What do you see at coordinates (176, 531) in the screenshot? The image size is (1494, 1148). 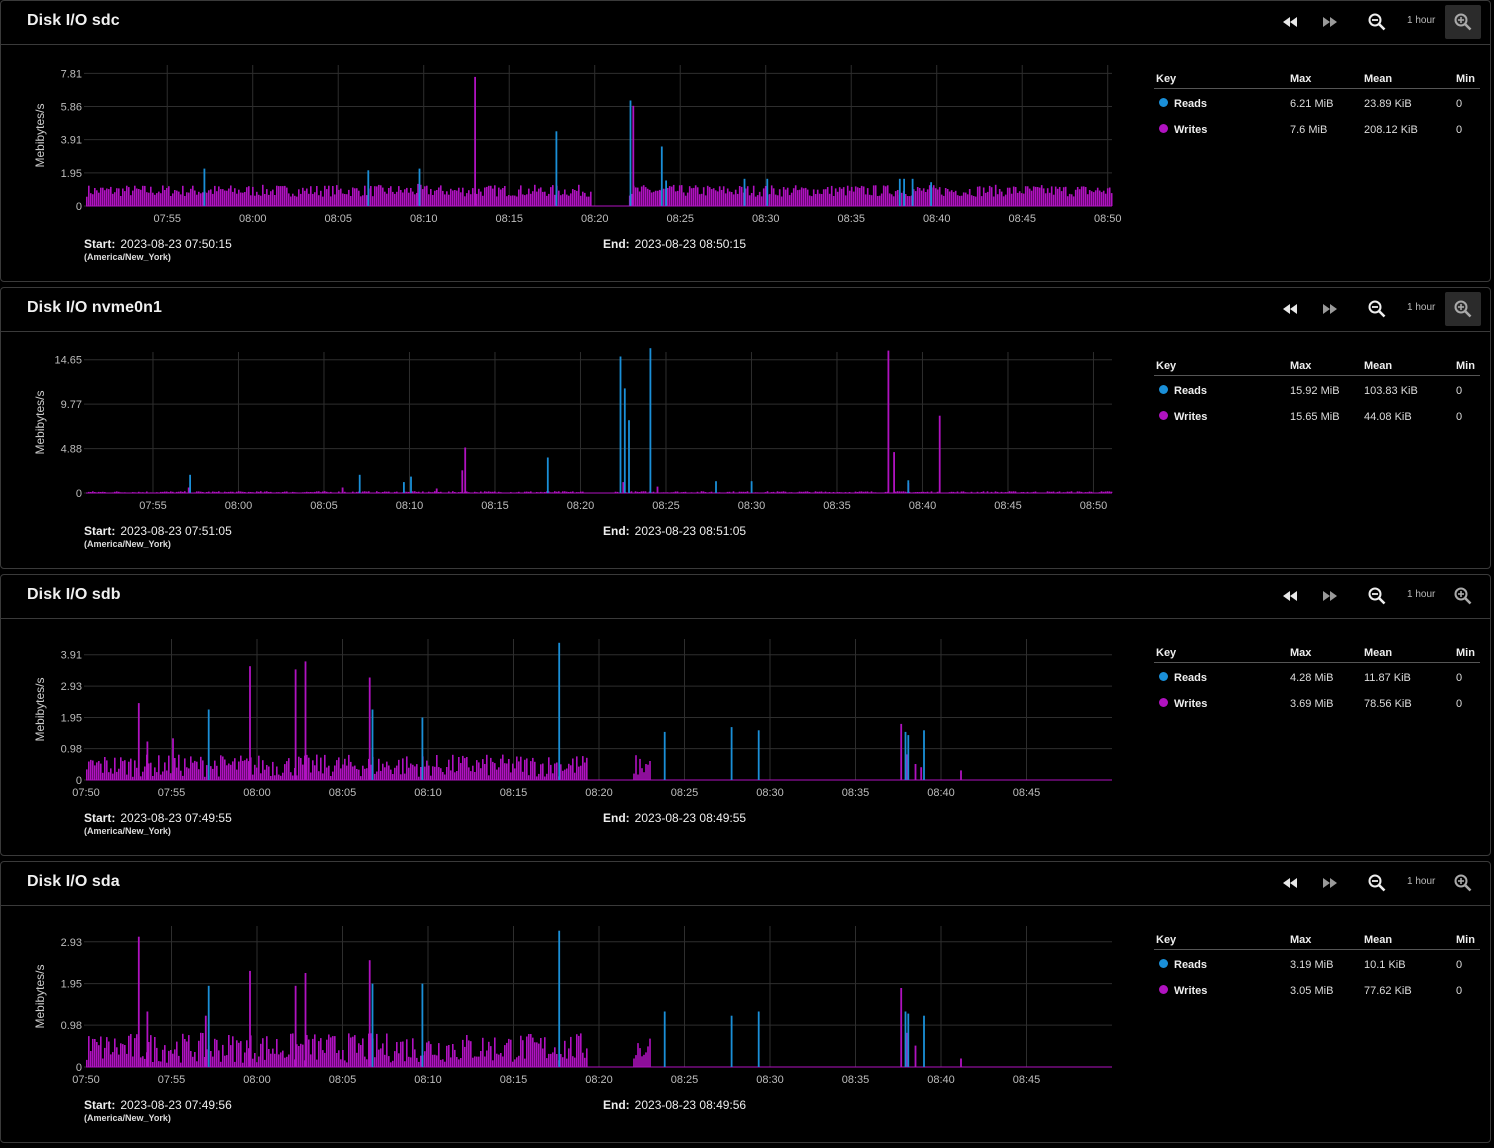 I see `start-value: 2023-08-23 07:51:05` at bounding box center [176, 531].